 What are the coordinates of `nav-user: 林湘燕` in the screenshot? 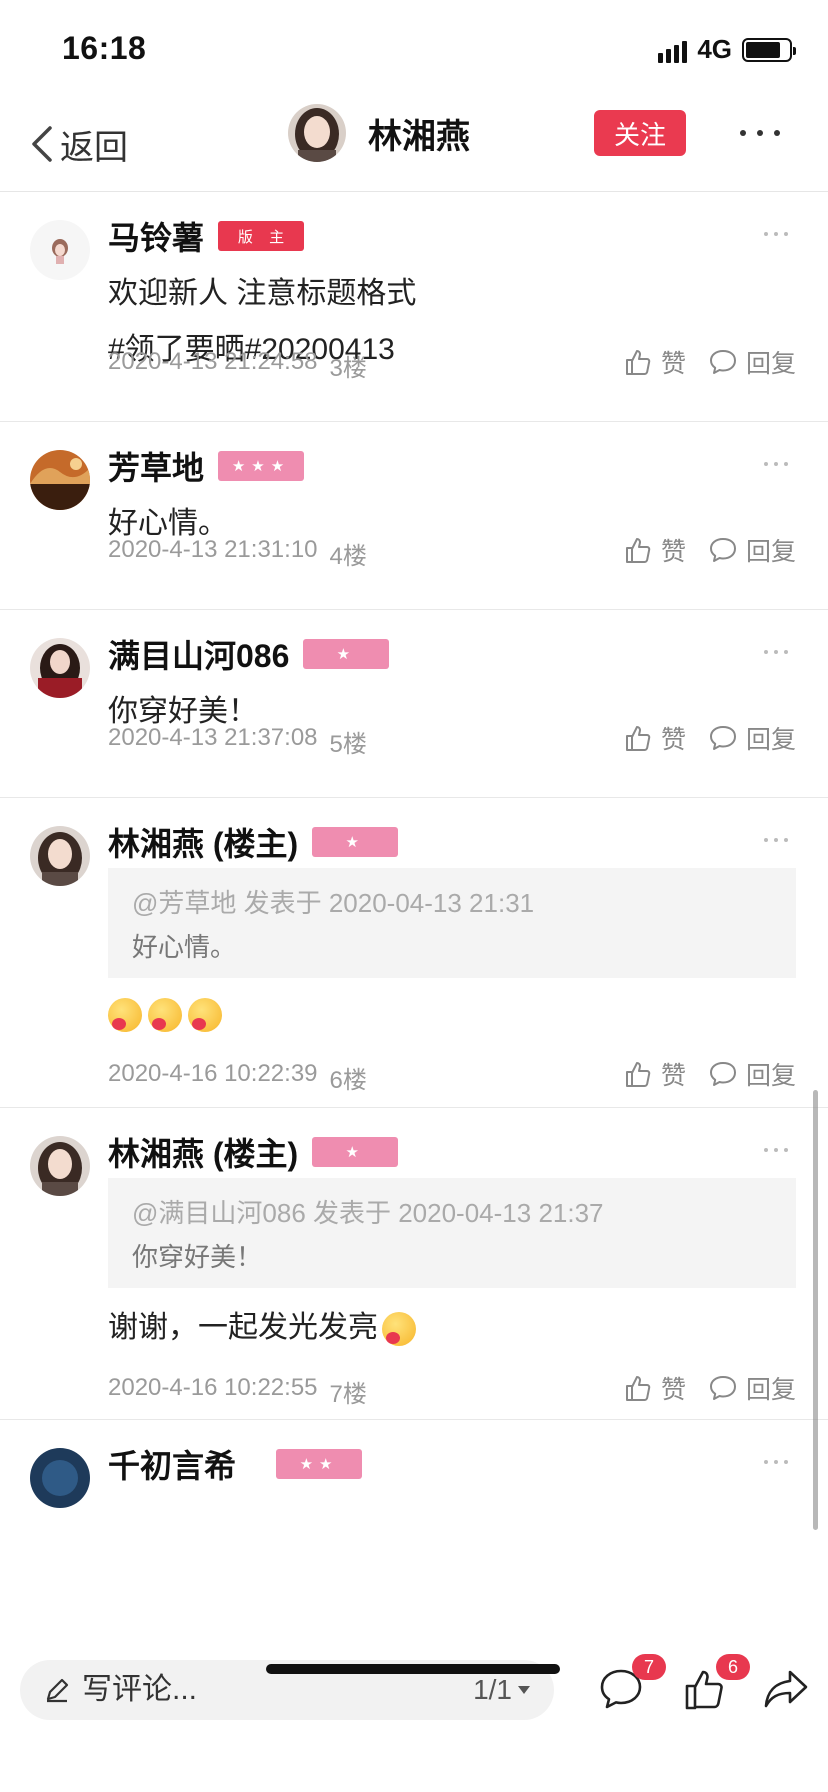 It's located at (379, 133).